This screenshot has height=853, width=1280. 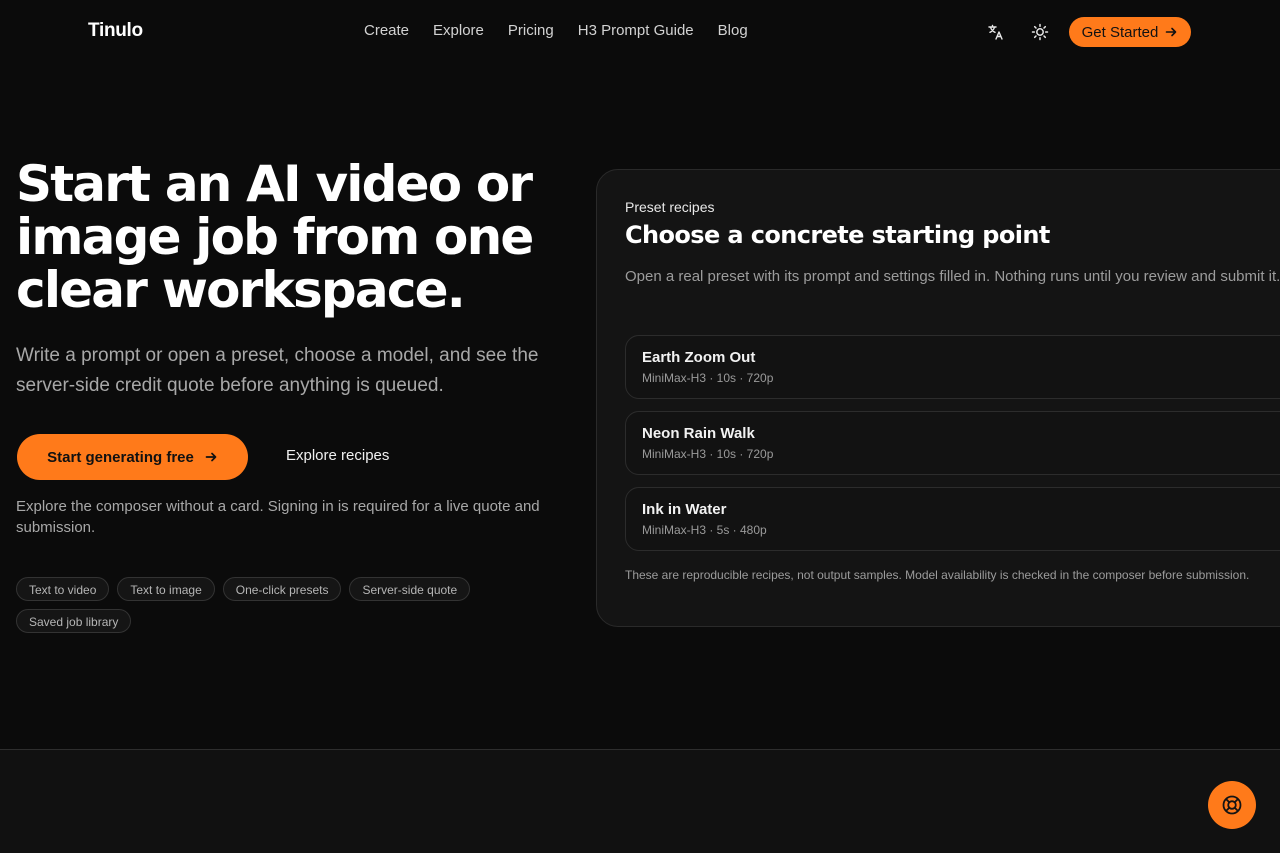 What do you see at coordinates (458, 30) in the screenshot?
I see `nav-link-explore: Explore` at bounding box center [458, 30].